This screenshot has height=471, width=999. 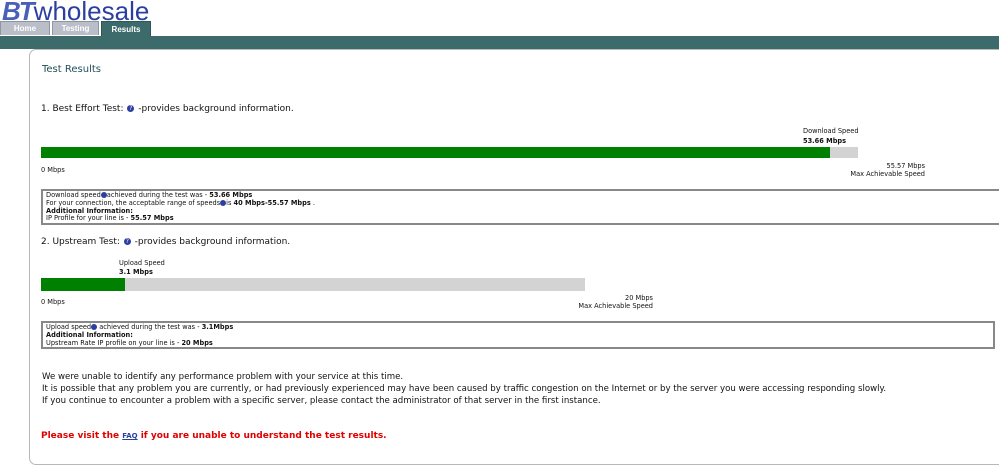 I want to click on download-additional-info-label: Additional Information:, so click(x=89, y=210).